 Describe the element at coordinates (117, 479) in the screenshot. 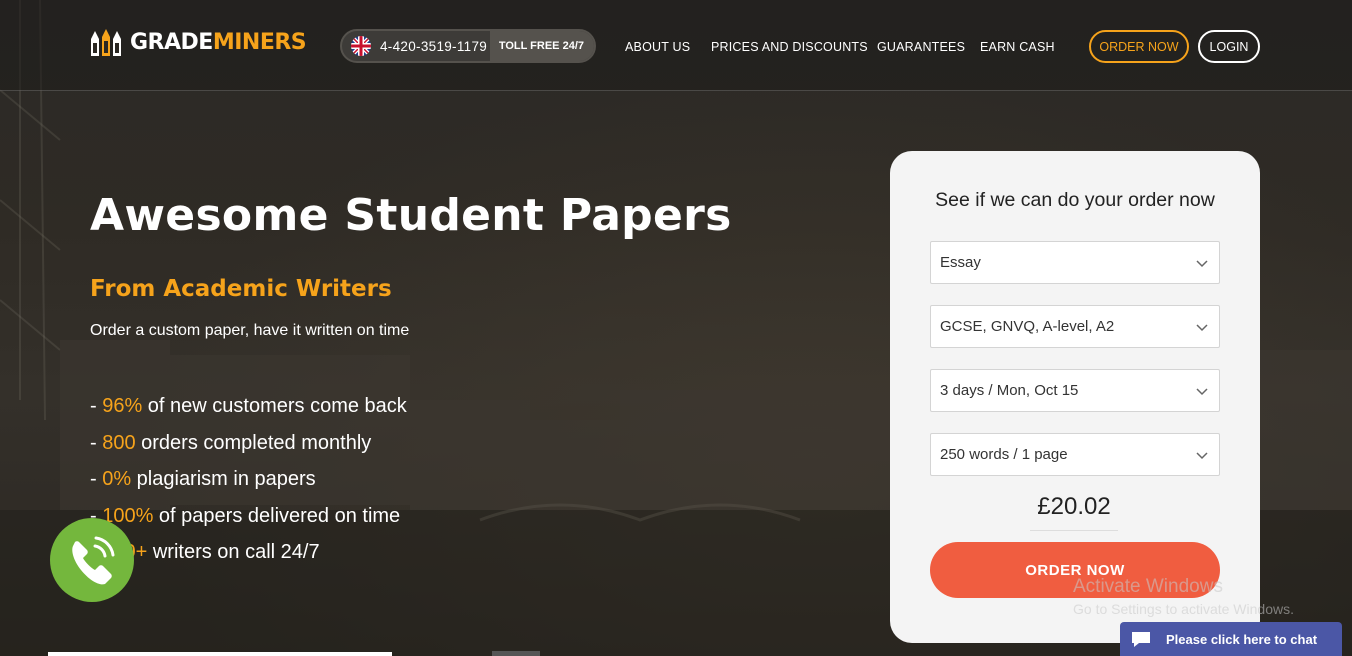

I see `stat-number: 0%` at that location.